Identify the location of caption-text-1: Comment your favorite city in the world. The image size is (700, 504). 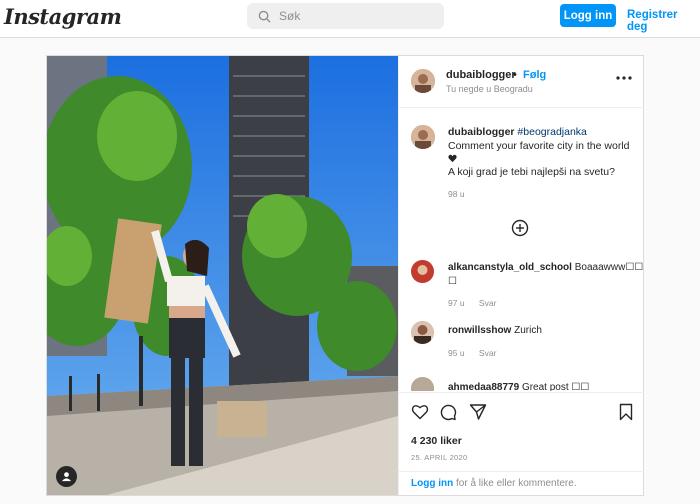
(539, 146).